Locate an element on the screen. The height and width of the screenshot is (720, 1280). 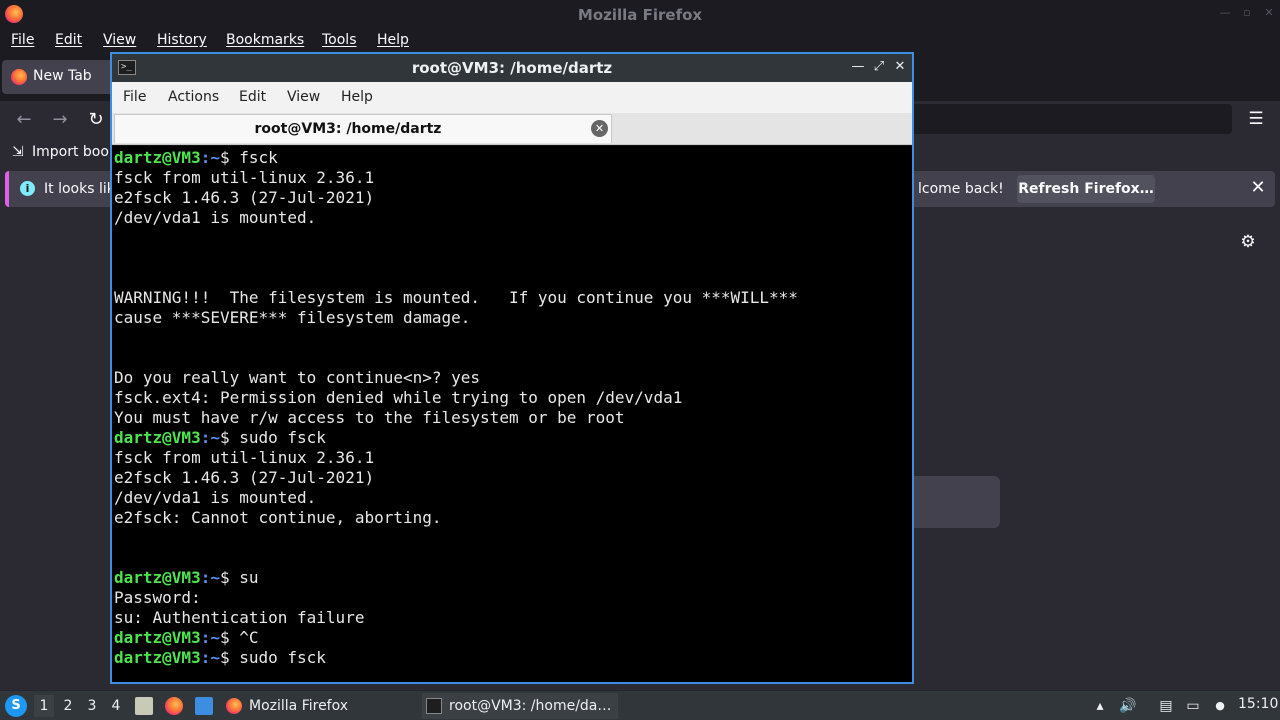
terminal-window-title: root@VM3: /home/dartz is located at coordinates (512, 68).